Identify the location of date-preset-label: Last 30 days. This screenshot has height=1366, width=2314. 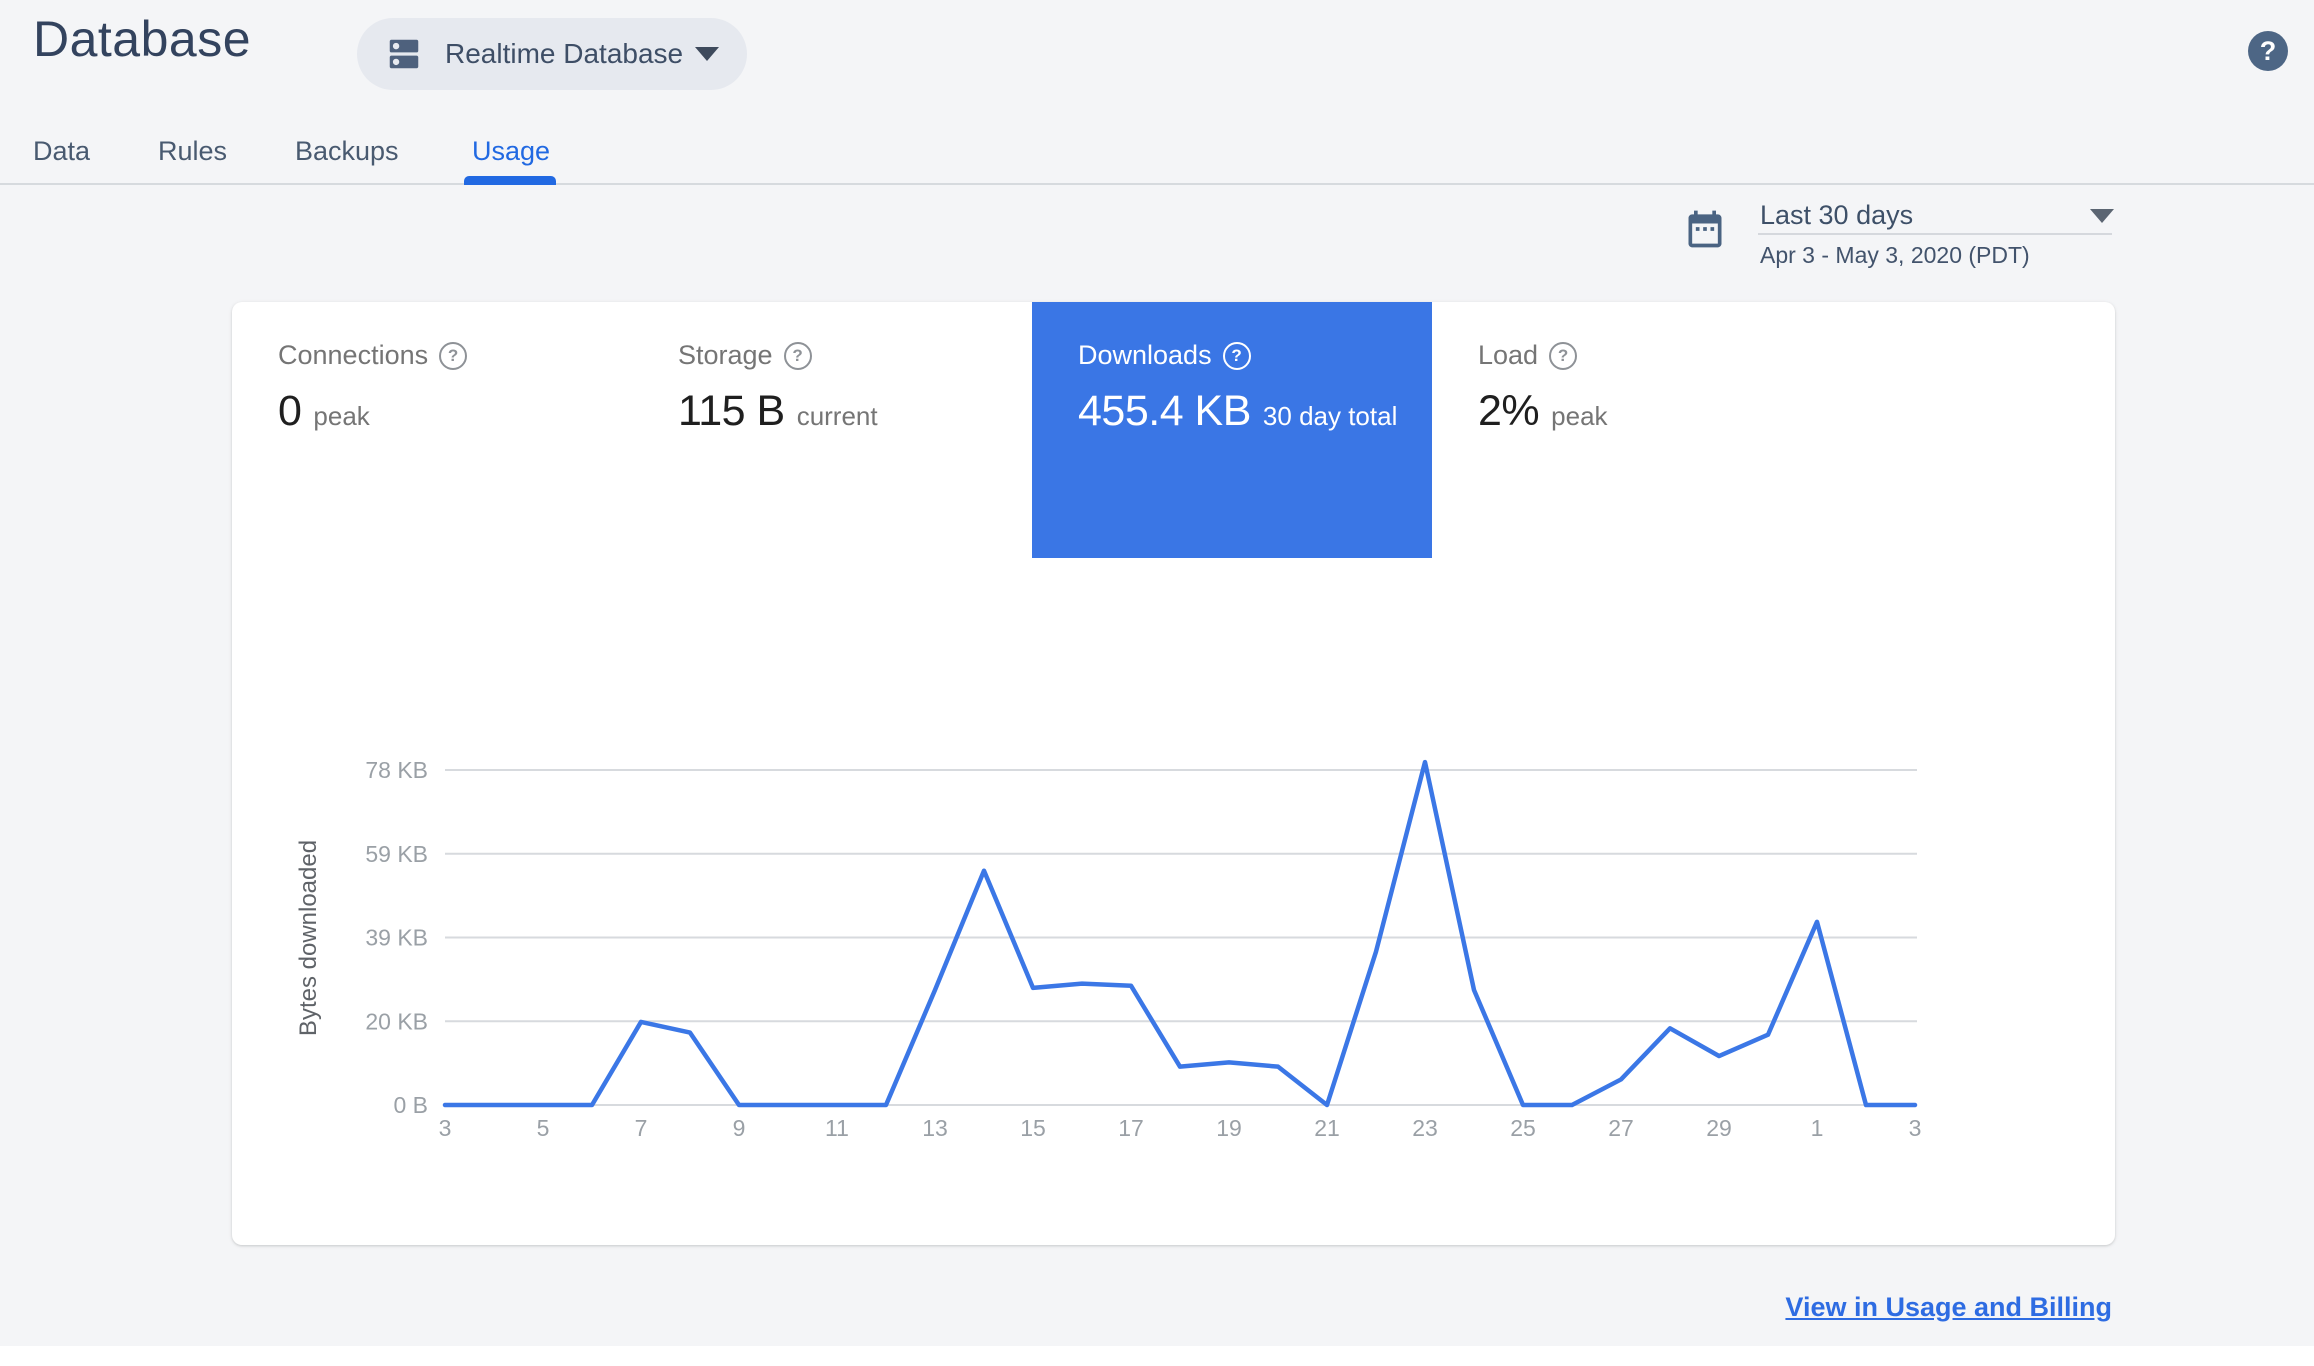
(1837, 215).